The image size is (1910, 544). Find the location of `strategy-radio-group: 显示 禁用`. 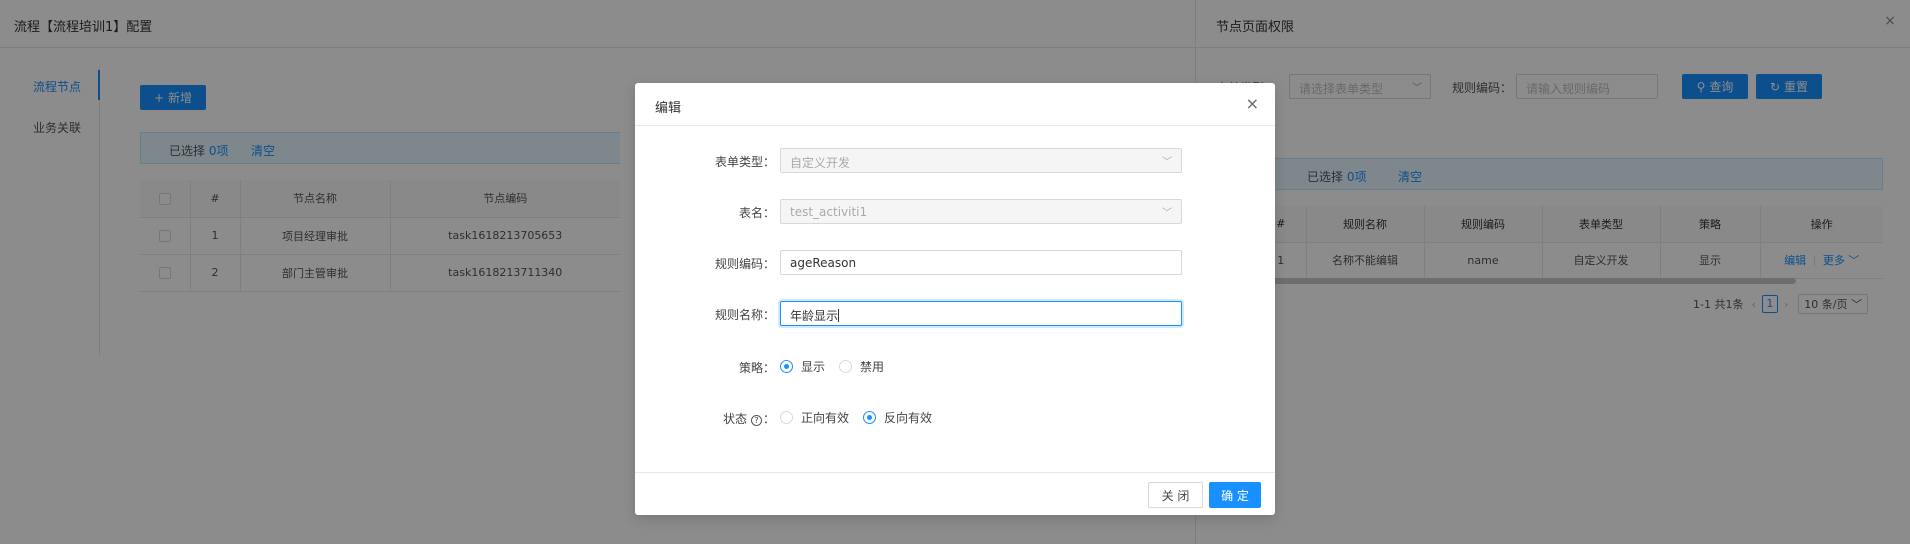

strategy-radio-group: 显示 禁用 is located at coordinates (839, 366).